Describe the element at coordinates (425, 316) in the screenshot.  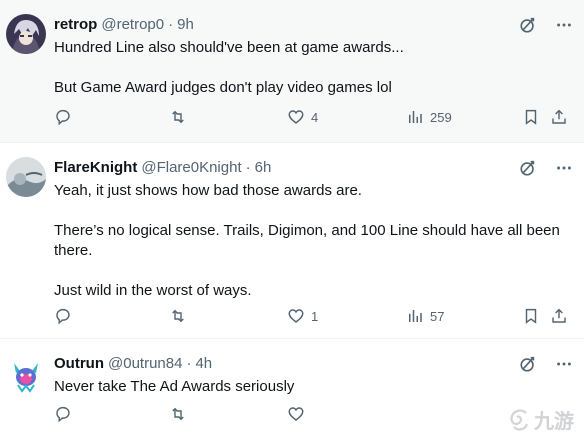
I see `views-button: 57` at that location.